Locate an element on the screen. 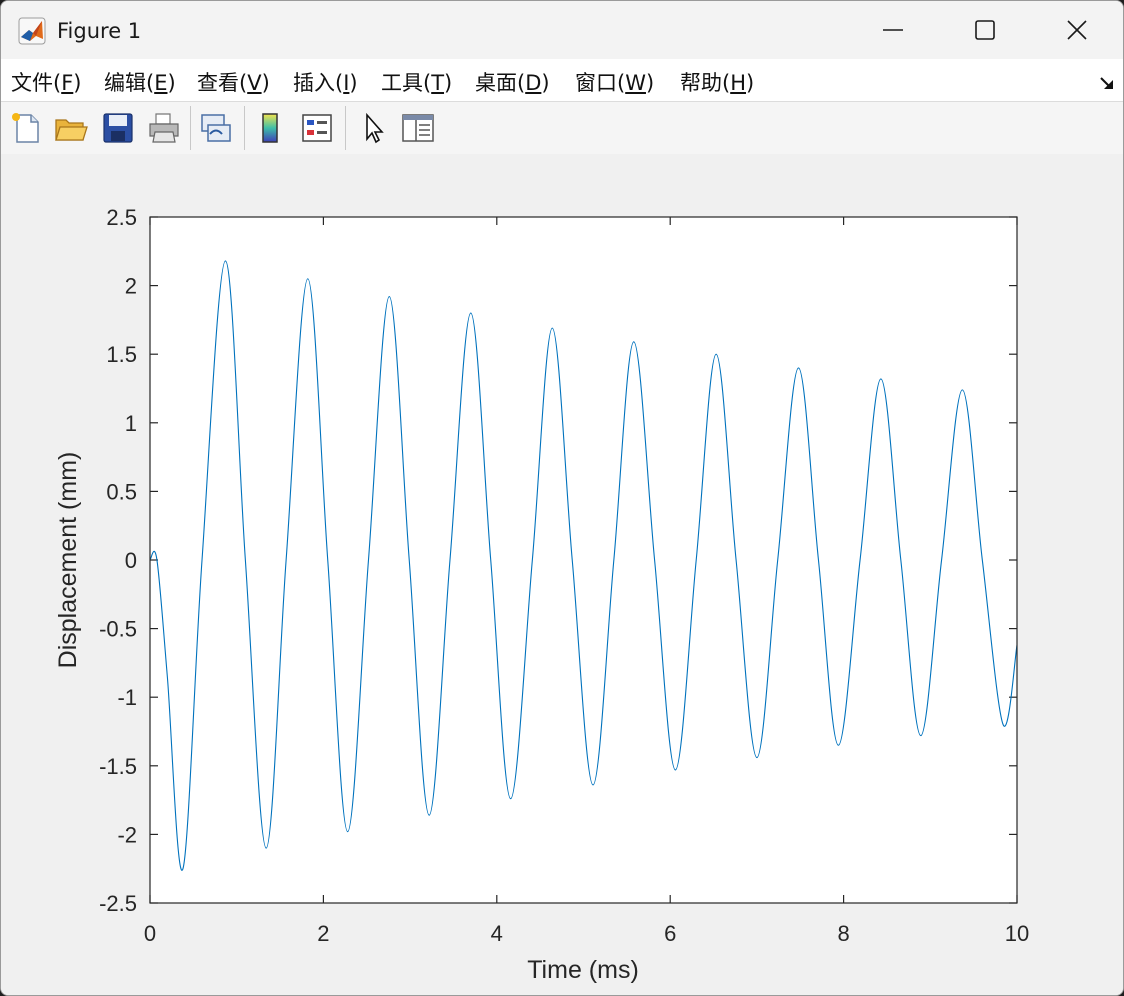 This screenshot has height=996, width=1124. link-plot-icon is located at coordinates (216, 128).